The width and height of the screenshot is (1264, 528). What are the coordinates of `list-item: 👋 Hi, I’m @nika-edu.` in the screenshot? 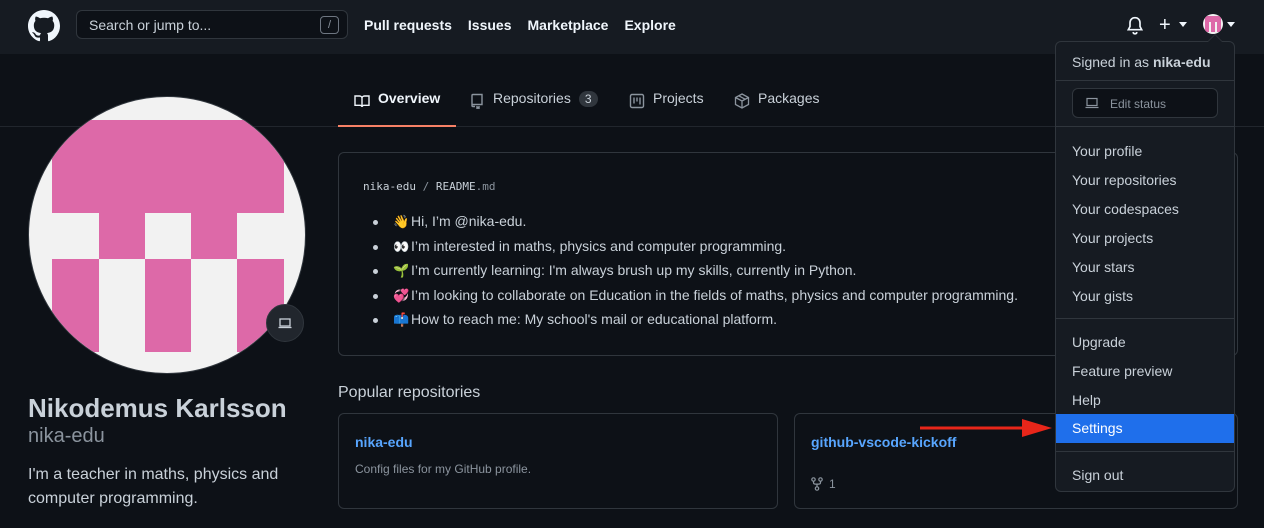 It's located at (695, 225).